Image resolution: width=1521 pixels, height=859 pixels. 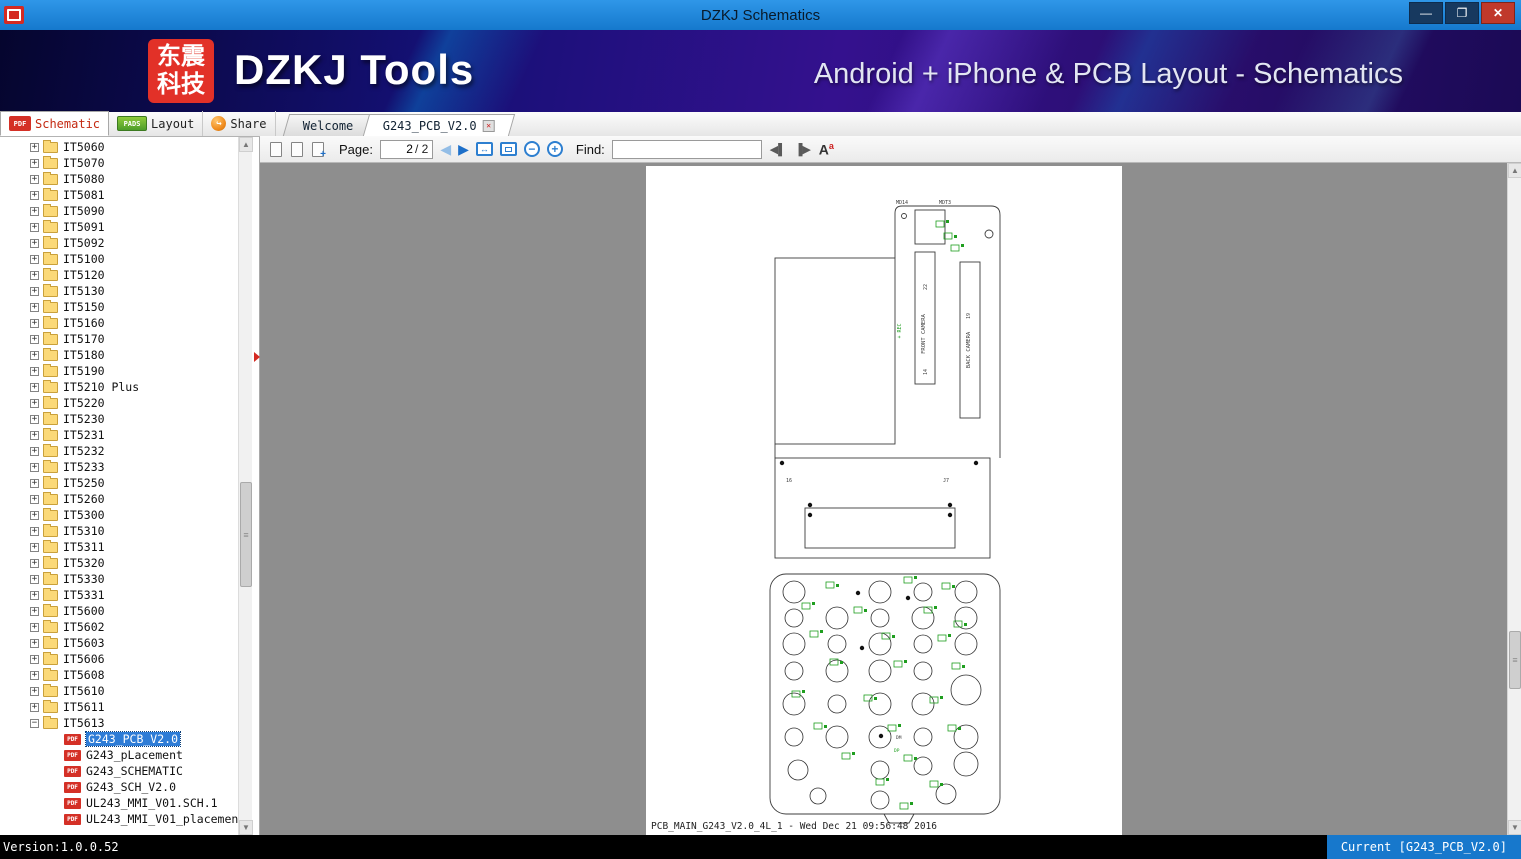 I want to click on doc-tab-G243_PCB_V2.0: G243_PCB_V2.0 ✕, so click(x=439, y=125).